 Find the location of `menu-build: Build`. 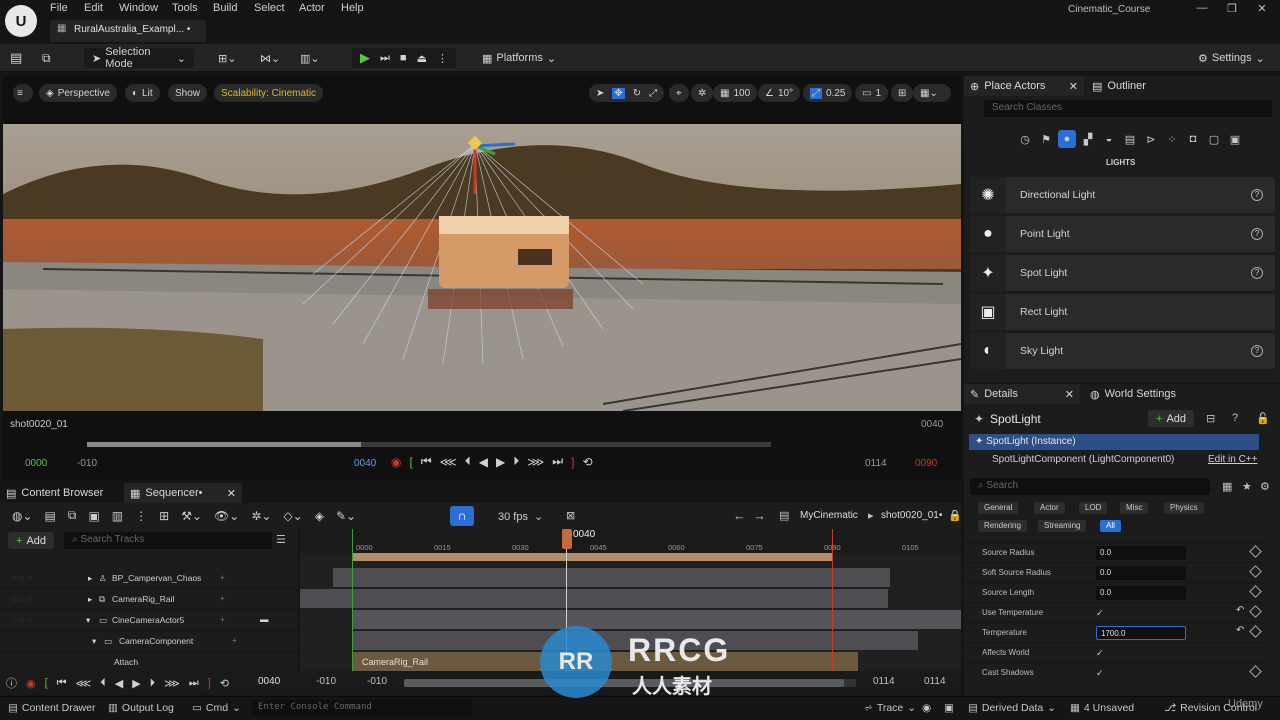

menu-build: Build is located at coordinates (225, 8).